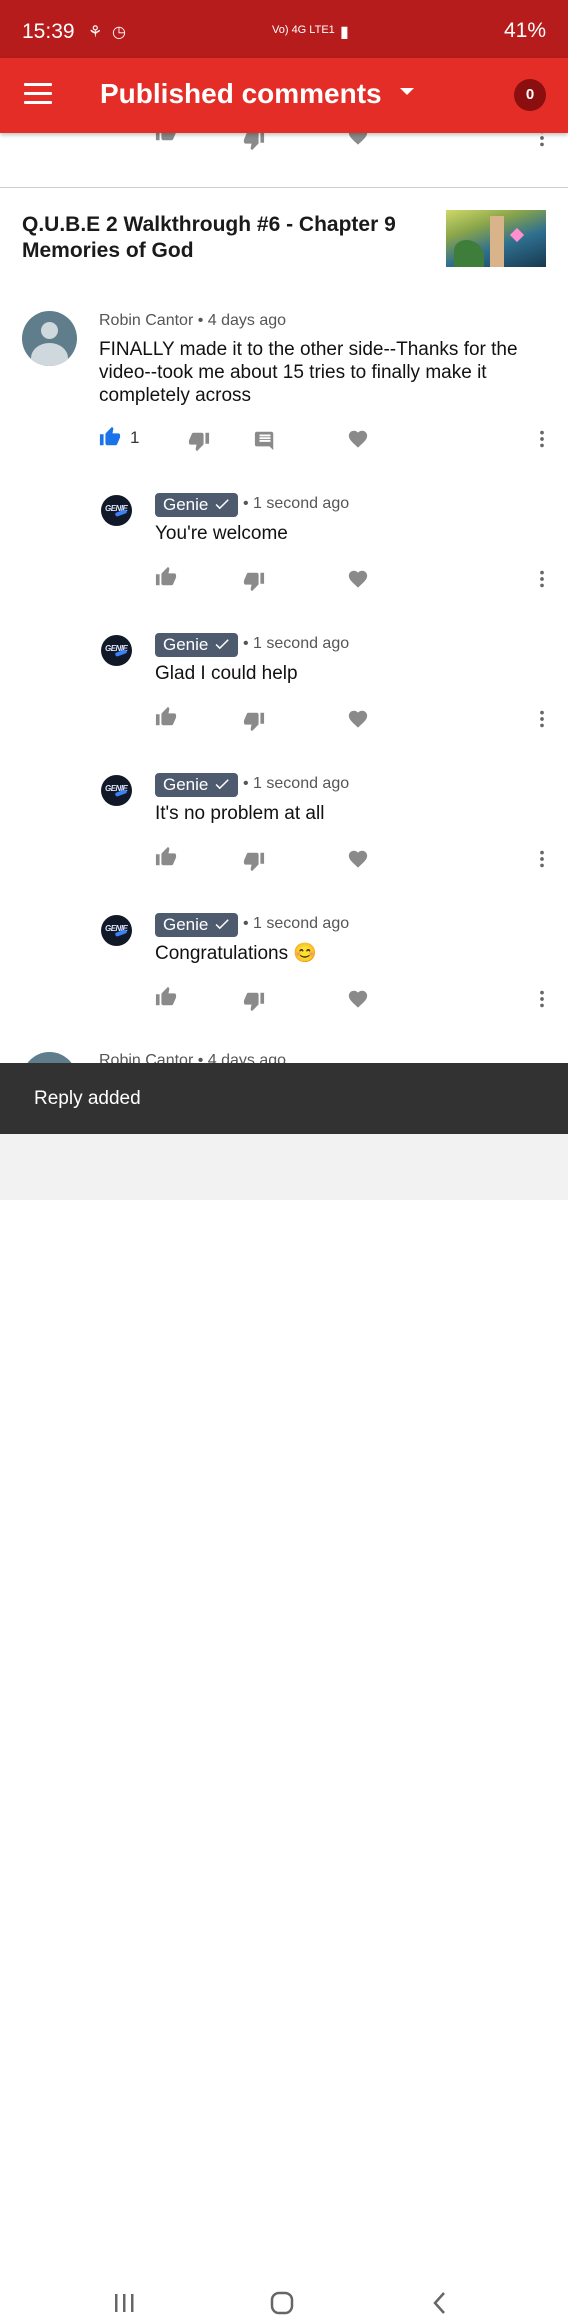 This screenshot has width=568, height=2315. I want to click on back-icon, so click(440, 2303).